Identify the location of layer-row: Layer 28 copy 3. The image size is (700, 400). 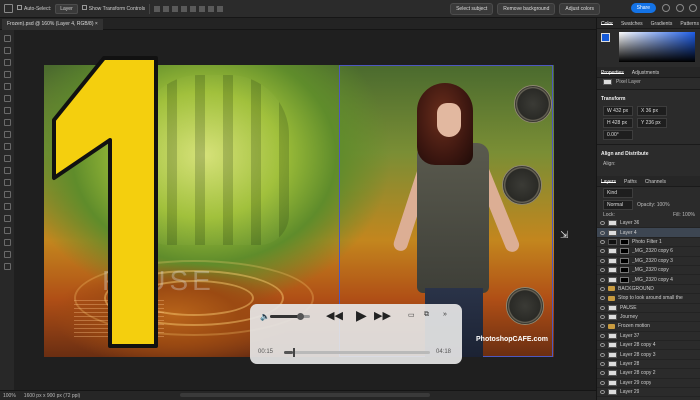
(648, 355).